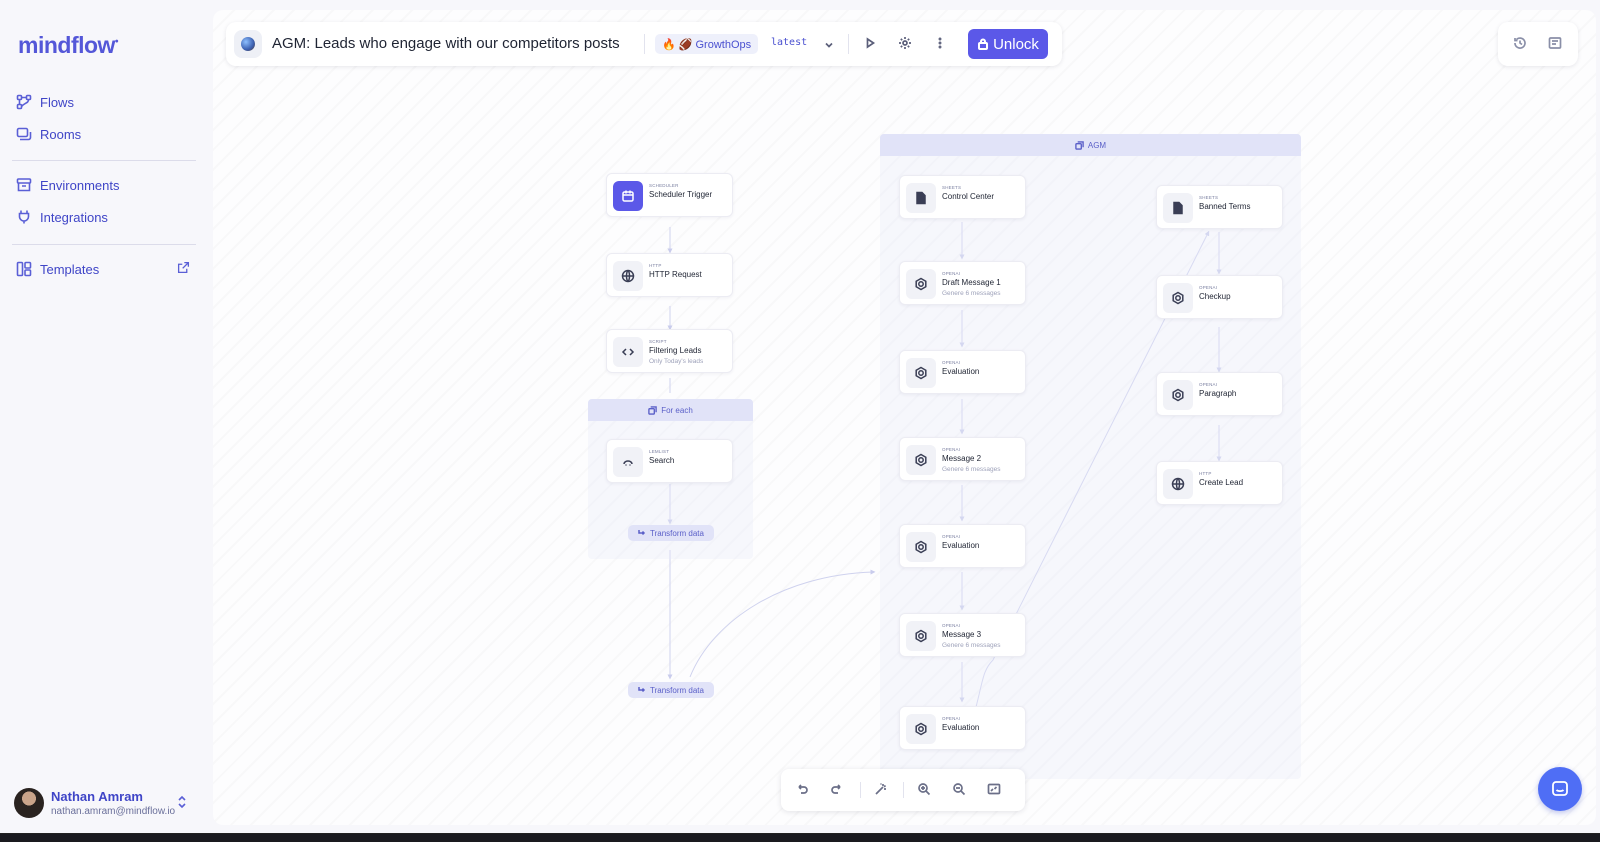 The width and height of the screenshot is (1600, 842). I want to click on node-control-center: SHEETS Control Center, so click(962, 197).